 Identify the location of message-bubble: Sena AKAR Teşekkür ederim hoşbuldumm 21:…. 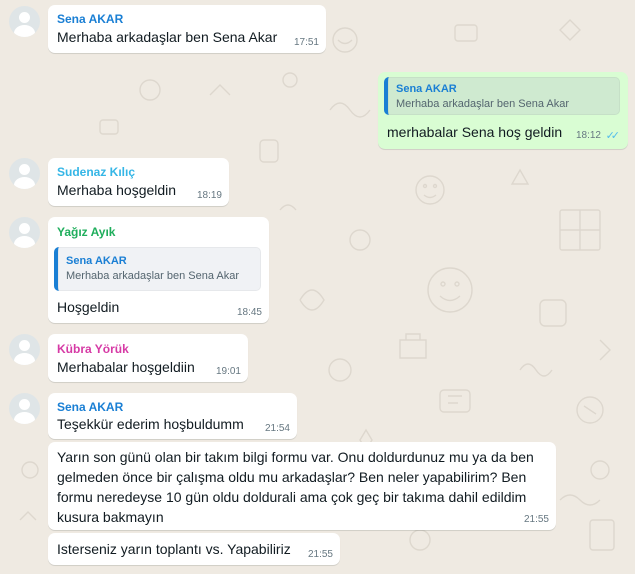
(172, 416).